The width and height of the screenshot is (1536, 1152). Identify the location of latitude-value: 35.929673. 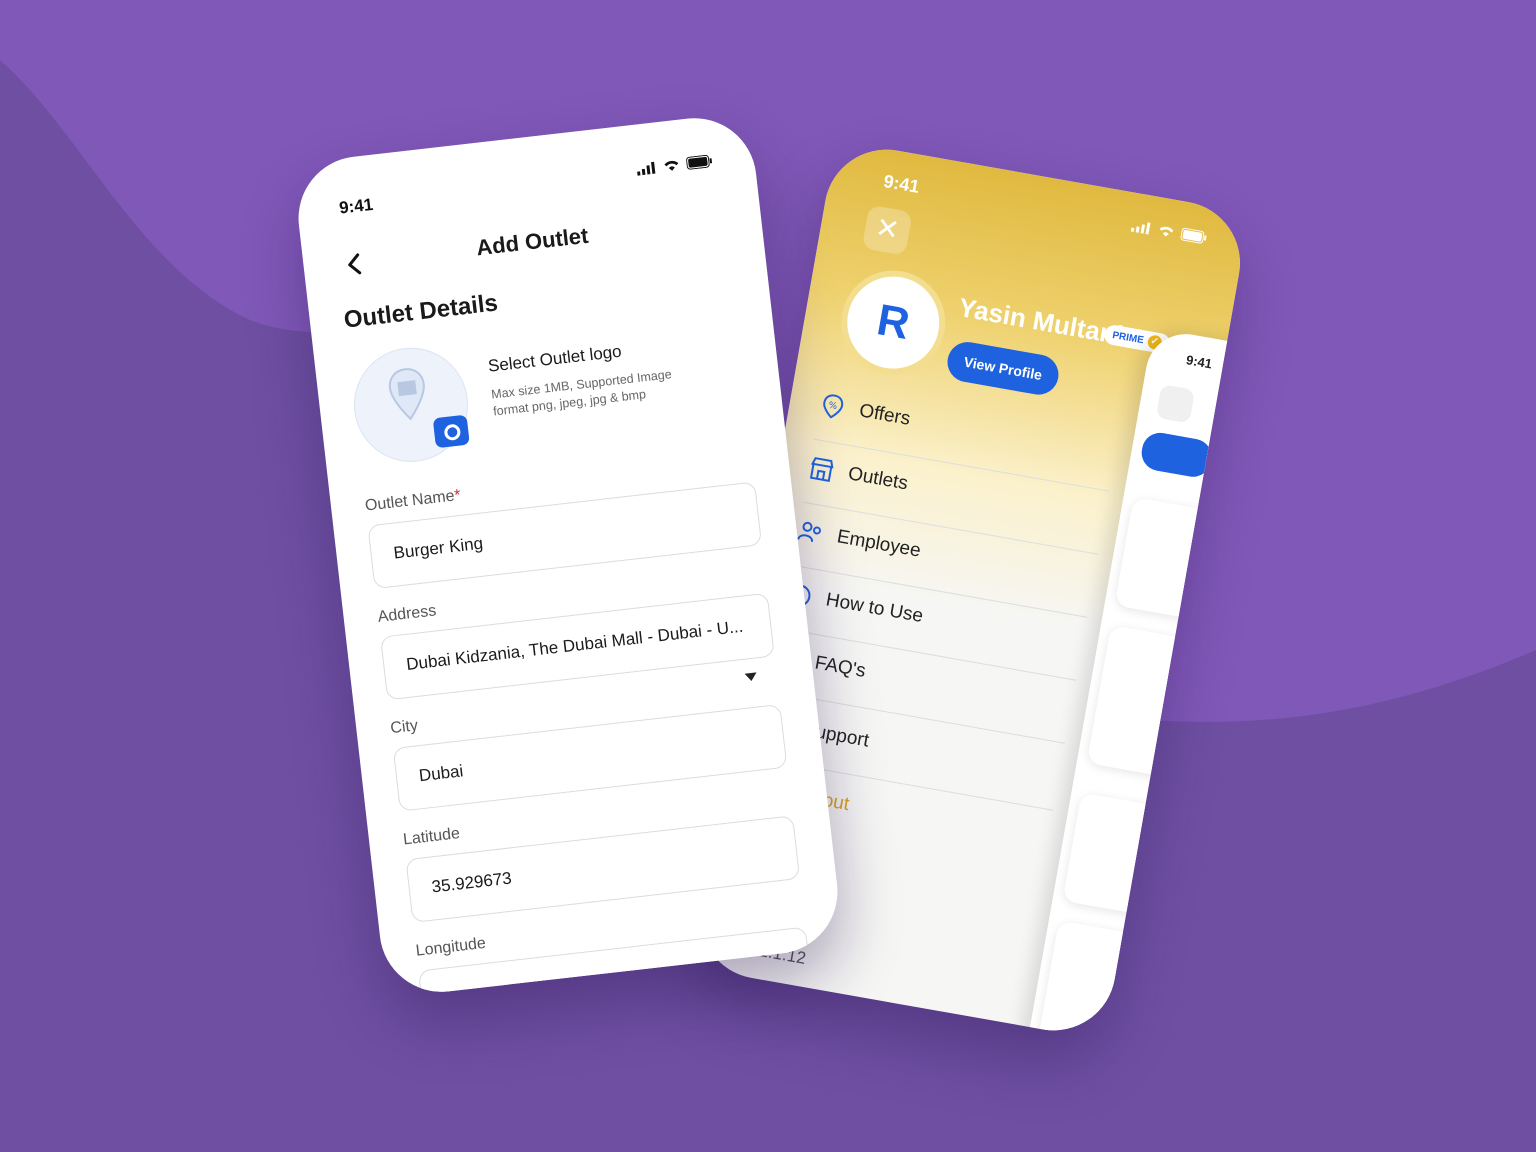
(471, 882).